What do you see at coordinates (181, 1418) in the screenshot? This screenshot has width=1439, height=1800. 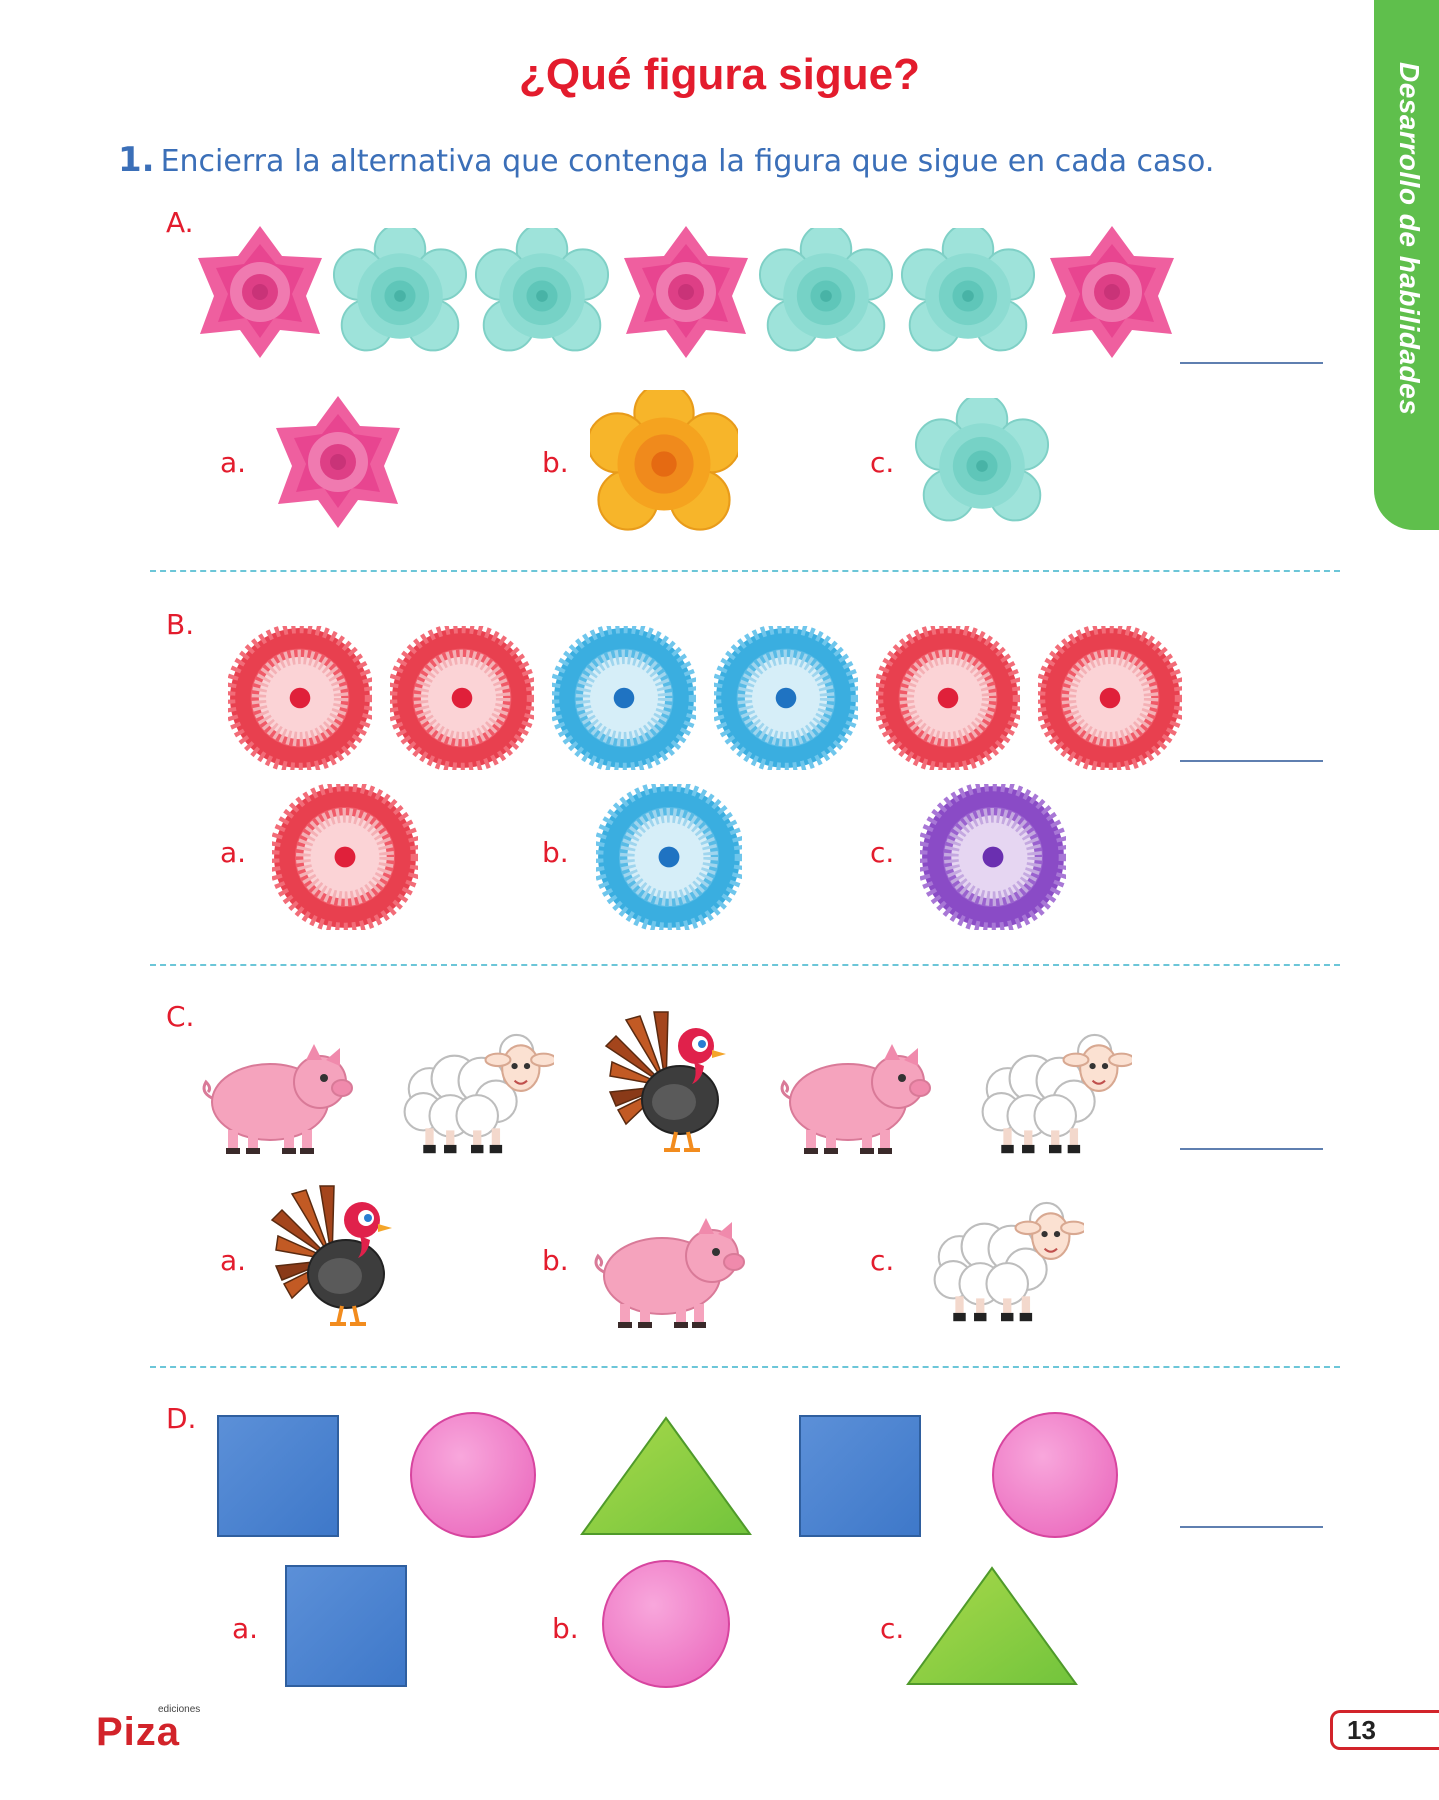 I see `section-d-label: D.` at bounding box center [181, 1418].